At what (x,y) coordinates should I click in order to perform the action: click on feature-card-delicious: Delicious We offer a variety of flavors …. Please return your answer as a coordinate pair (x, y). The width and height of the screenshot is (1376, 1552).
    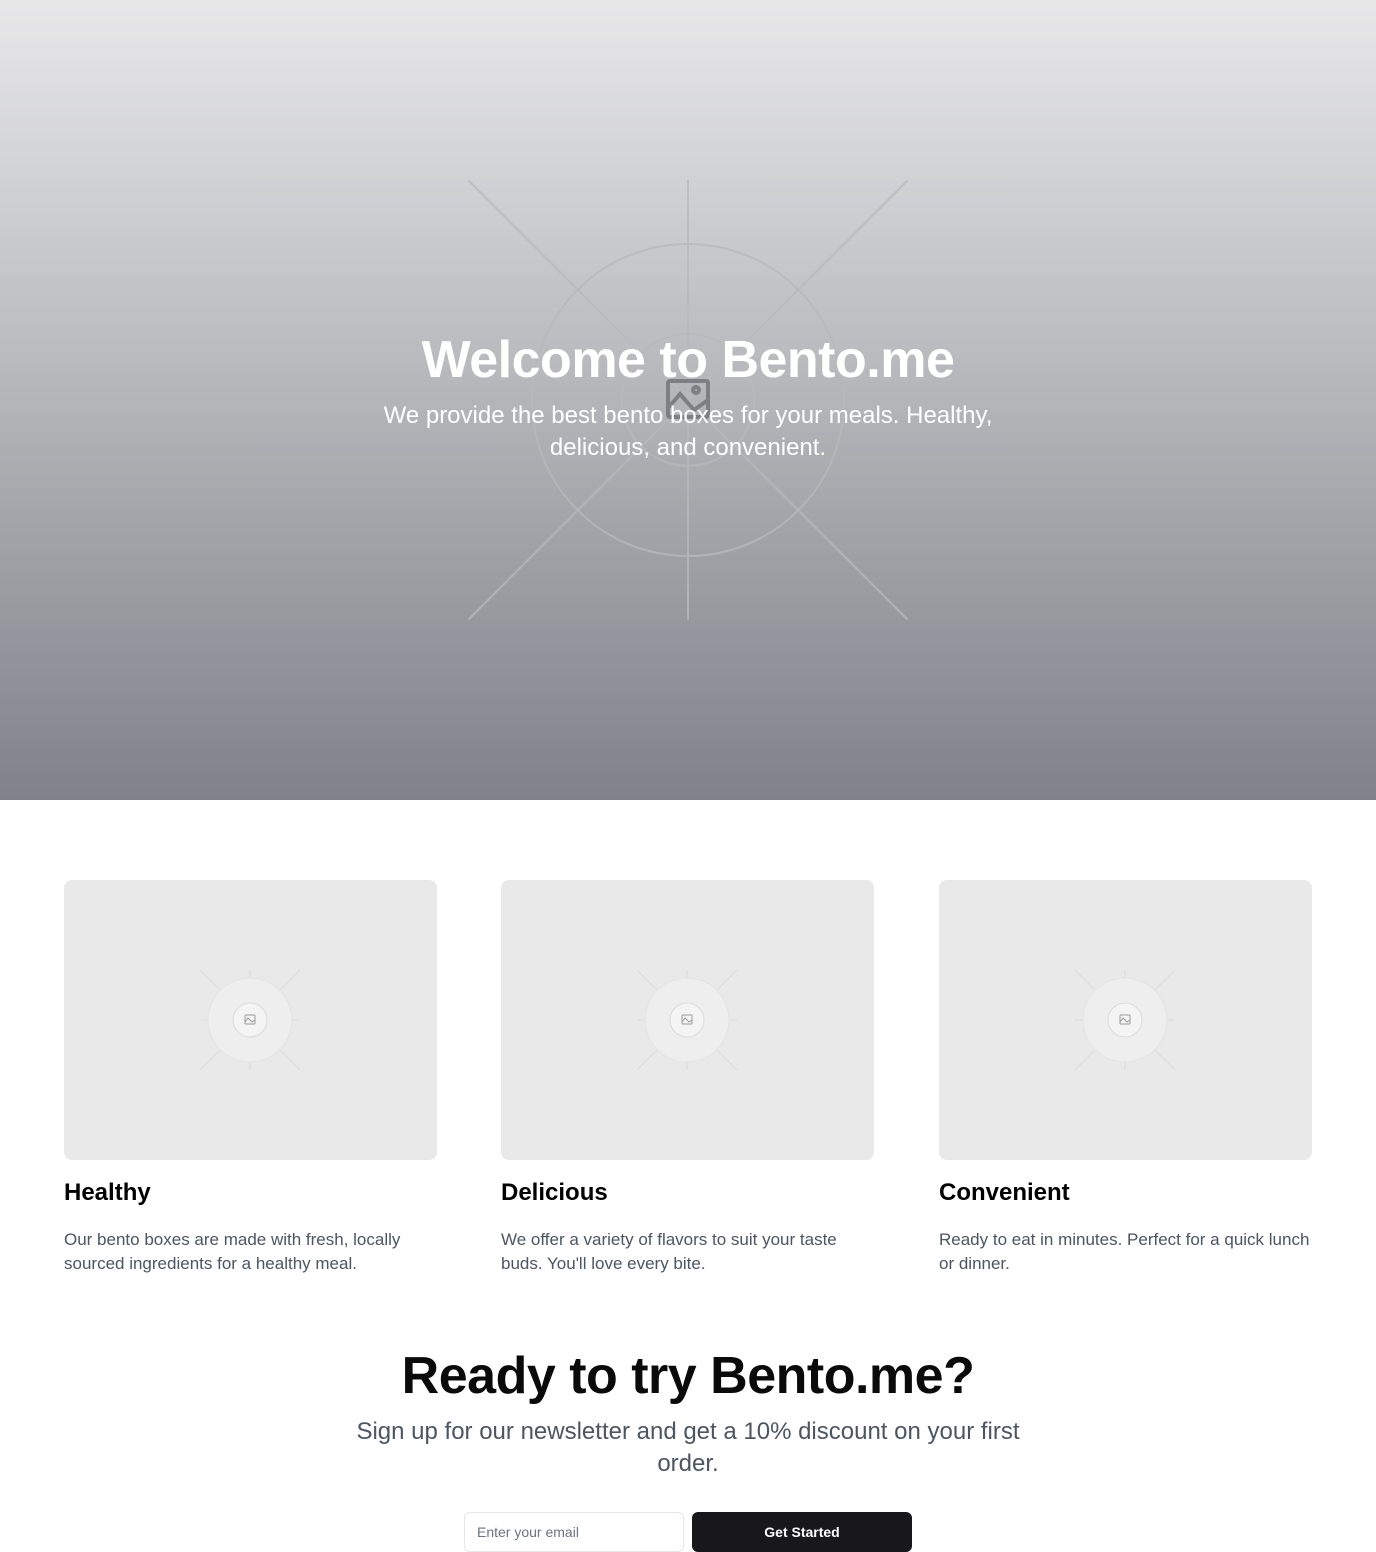
    Looking at the image, I should click on (687, 1078).